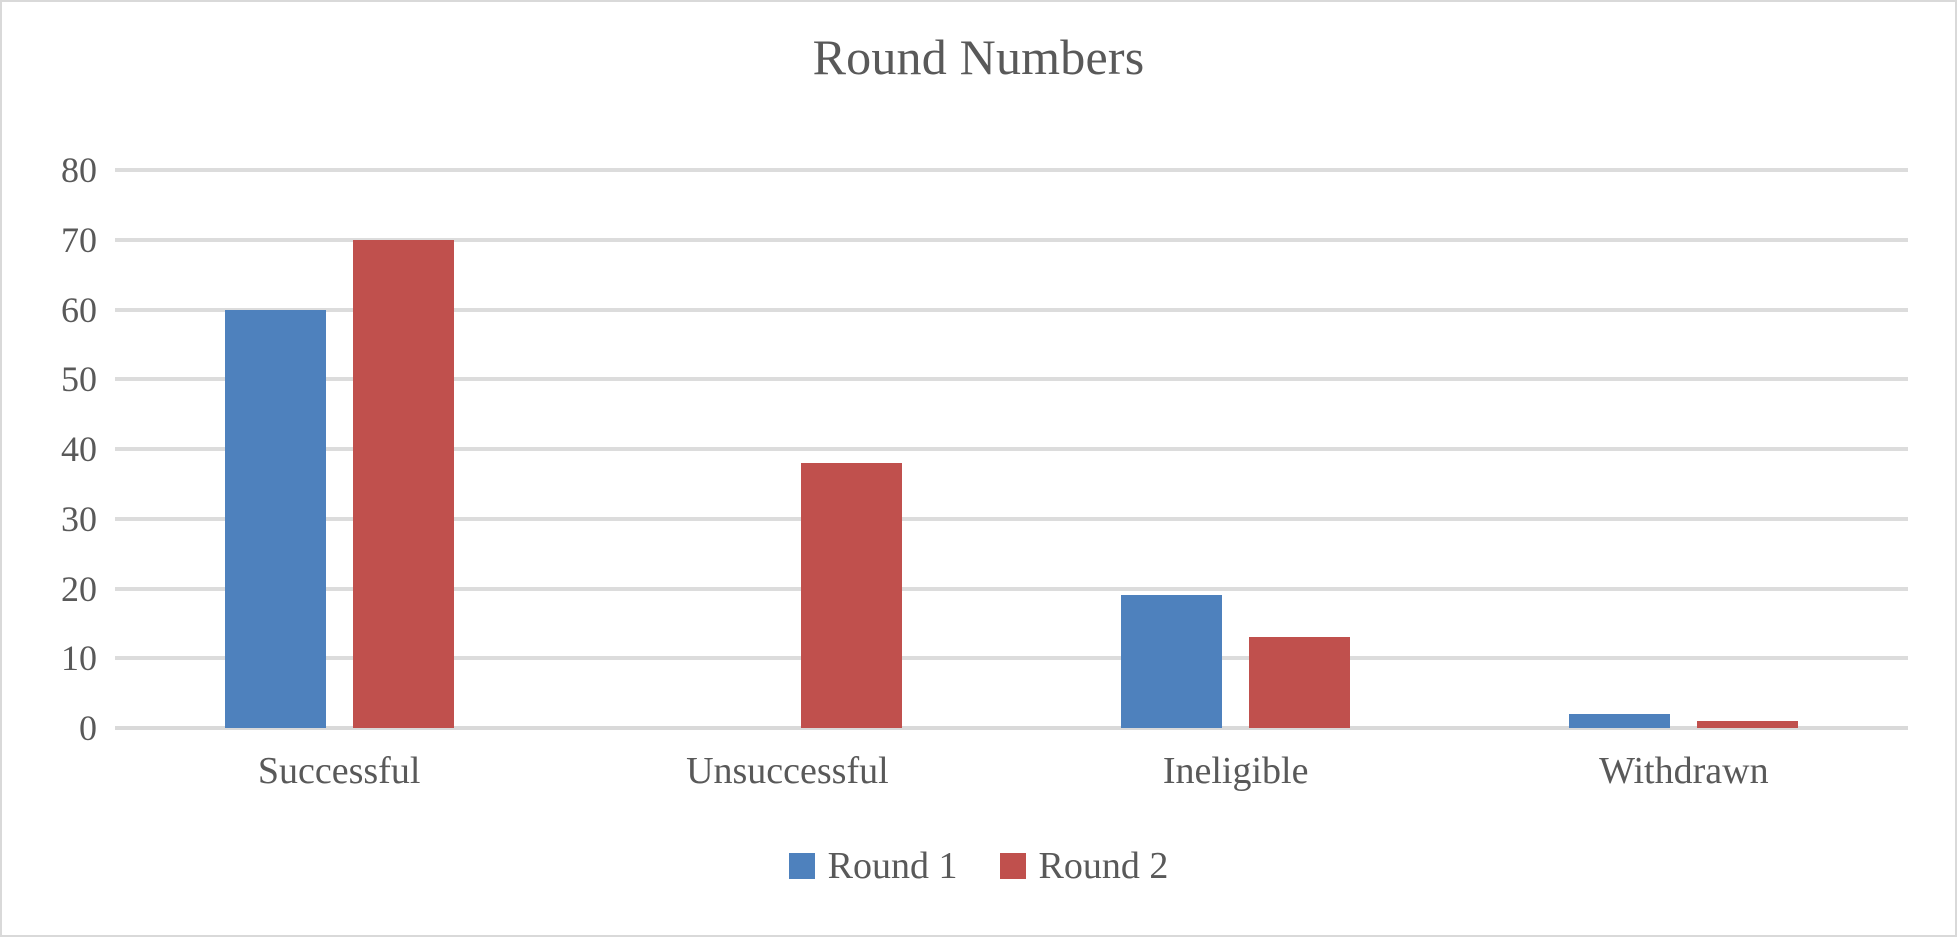 The width and height of the screenshot is (1957, 937). I want to click on x-axis-tick-label: Withdrawn, so click(1684, 771).